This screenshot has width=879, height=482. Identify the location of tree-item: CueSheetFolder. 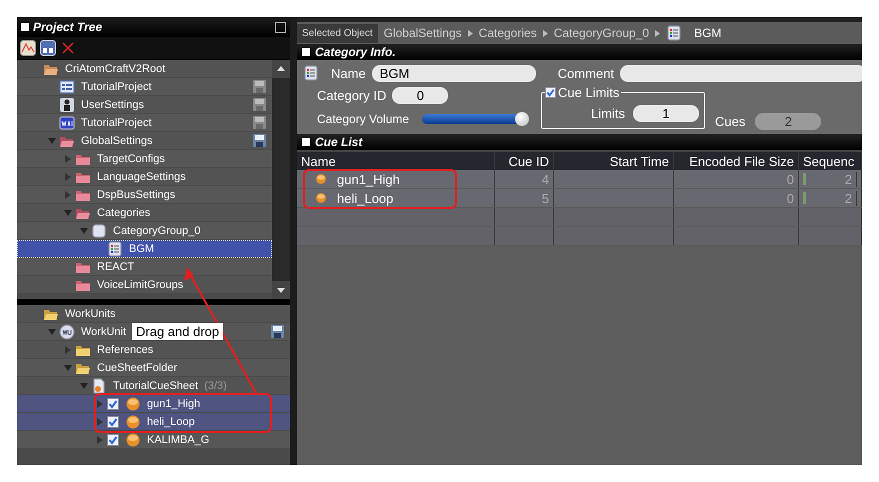
(153, 368).